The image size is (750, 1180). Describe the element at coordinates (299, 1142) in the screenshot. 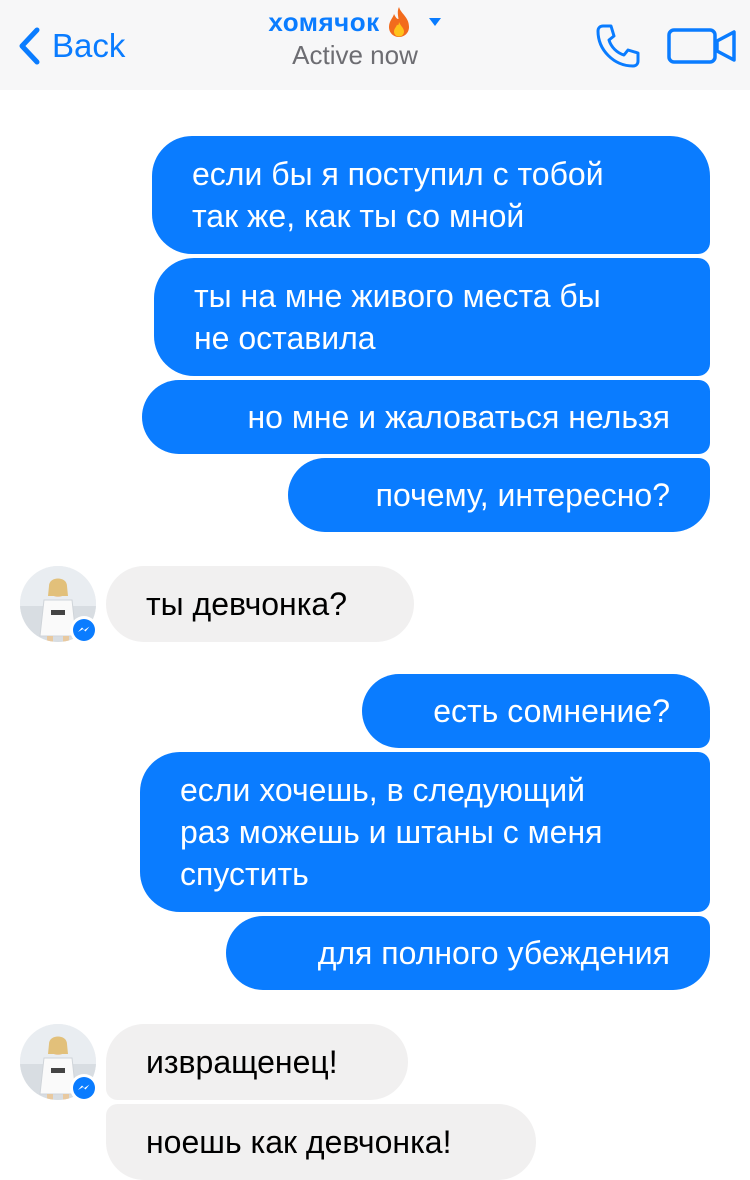

I see `message-text: ноешь как девчонка!` at that location.